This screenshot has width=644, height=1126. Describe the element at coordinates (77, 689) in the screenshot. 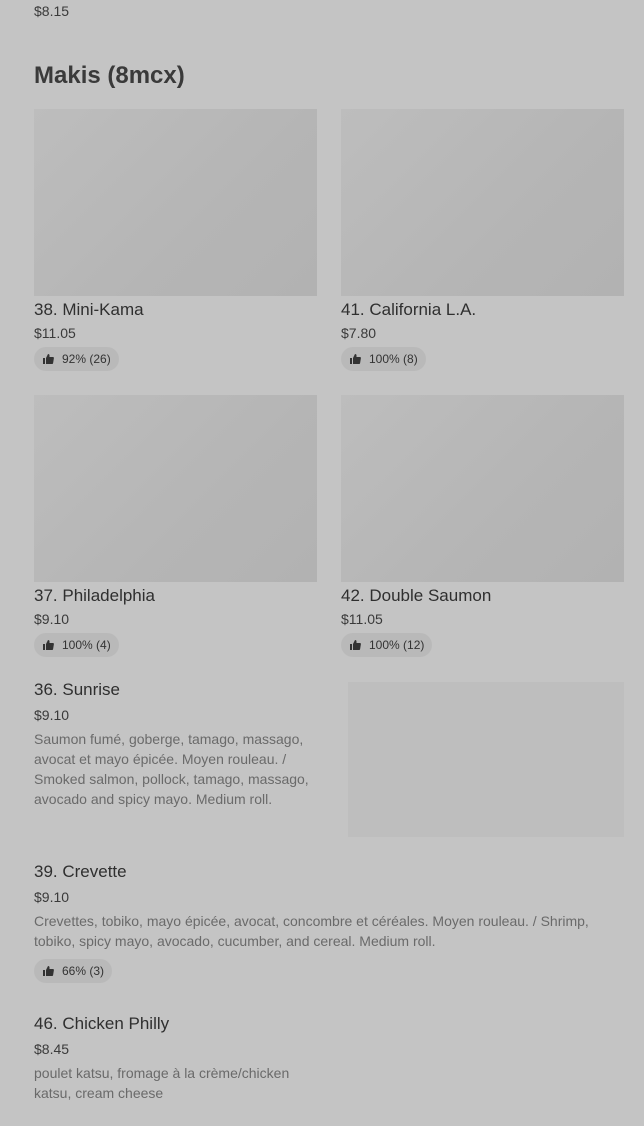

I see `item-name: 36. Sunrise` at that location.